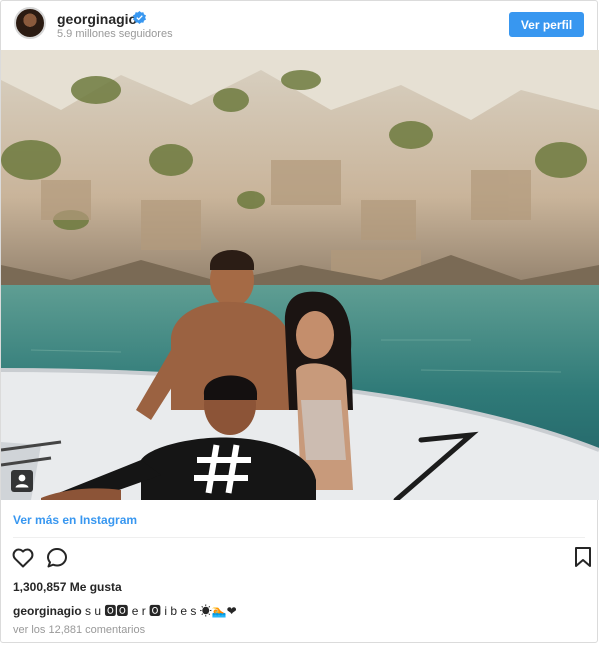  Describe the element at coordinates (546, 24) in the screenshot. I see `view-profile-button: Ver perfil` at that location.